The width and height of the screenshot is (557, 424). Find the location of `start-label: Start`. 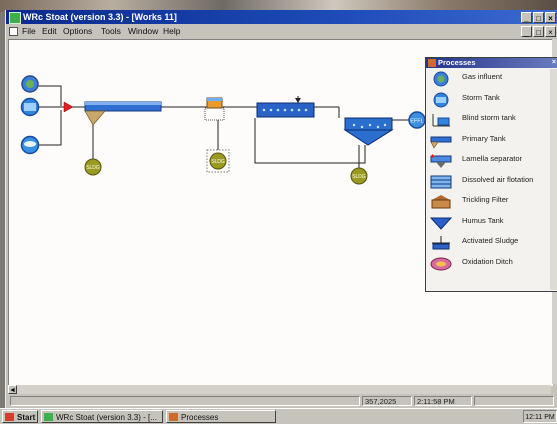

start-label: Start is located at coordinates (26, 417).